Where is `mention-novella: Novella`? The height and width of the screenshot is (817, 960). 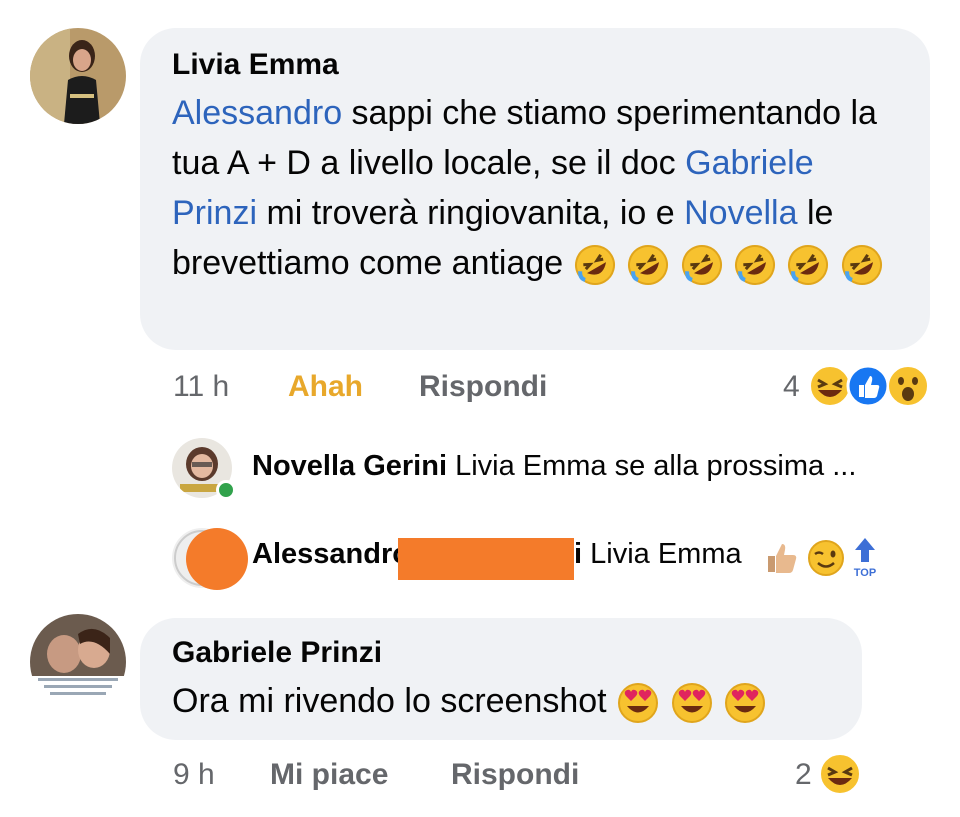 mention-novella: Novella is located at coordinates (740, 213).